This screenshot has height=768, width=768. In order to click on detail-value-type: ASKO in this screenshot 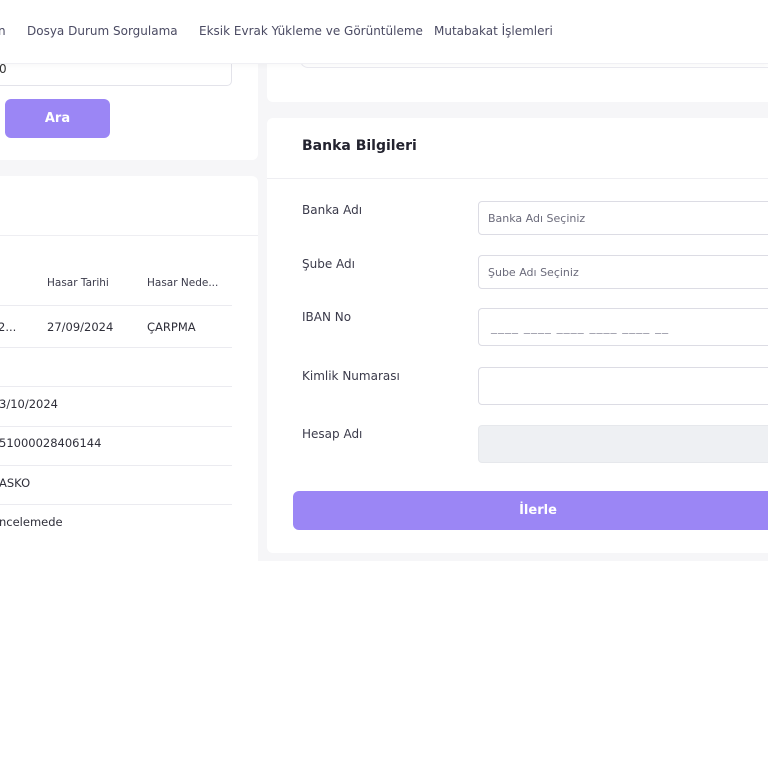, I will do `click(15, 483)`.